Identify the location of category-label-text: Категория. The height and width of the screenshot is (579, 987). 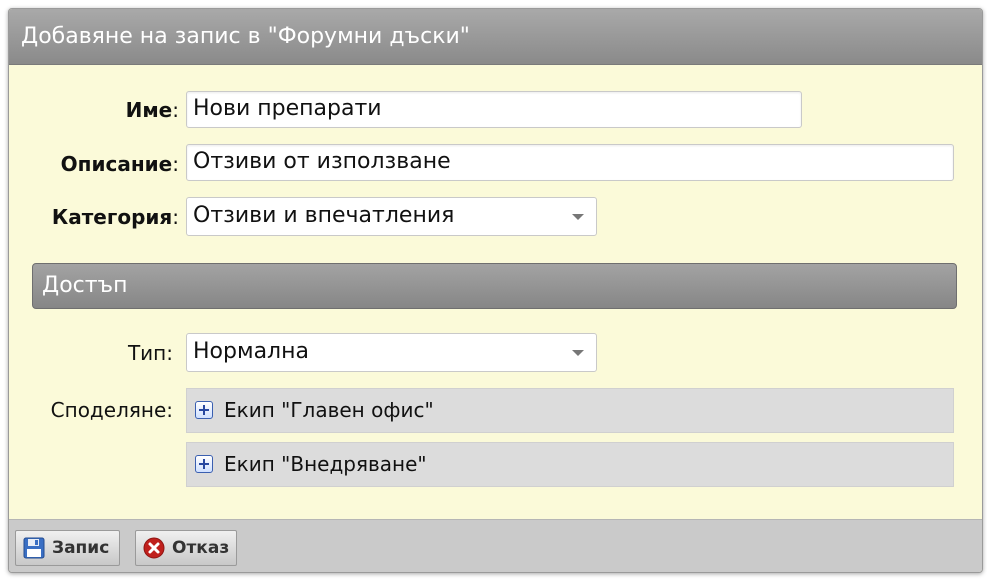
(112, 217).